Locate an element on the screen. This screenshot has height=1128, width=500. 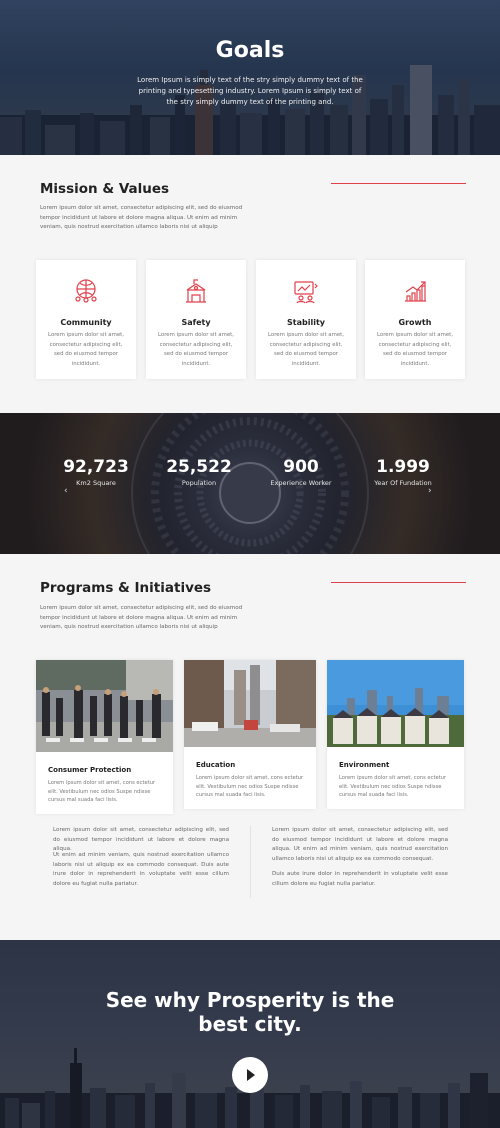
slider-next-icon: › is located at coordinates (430, 491).